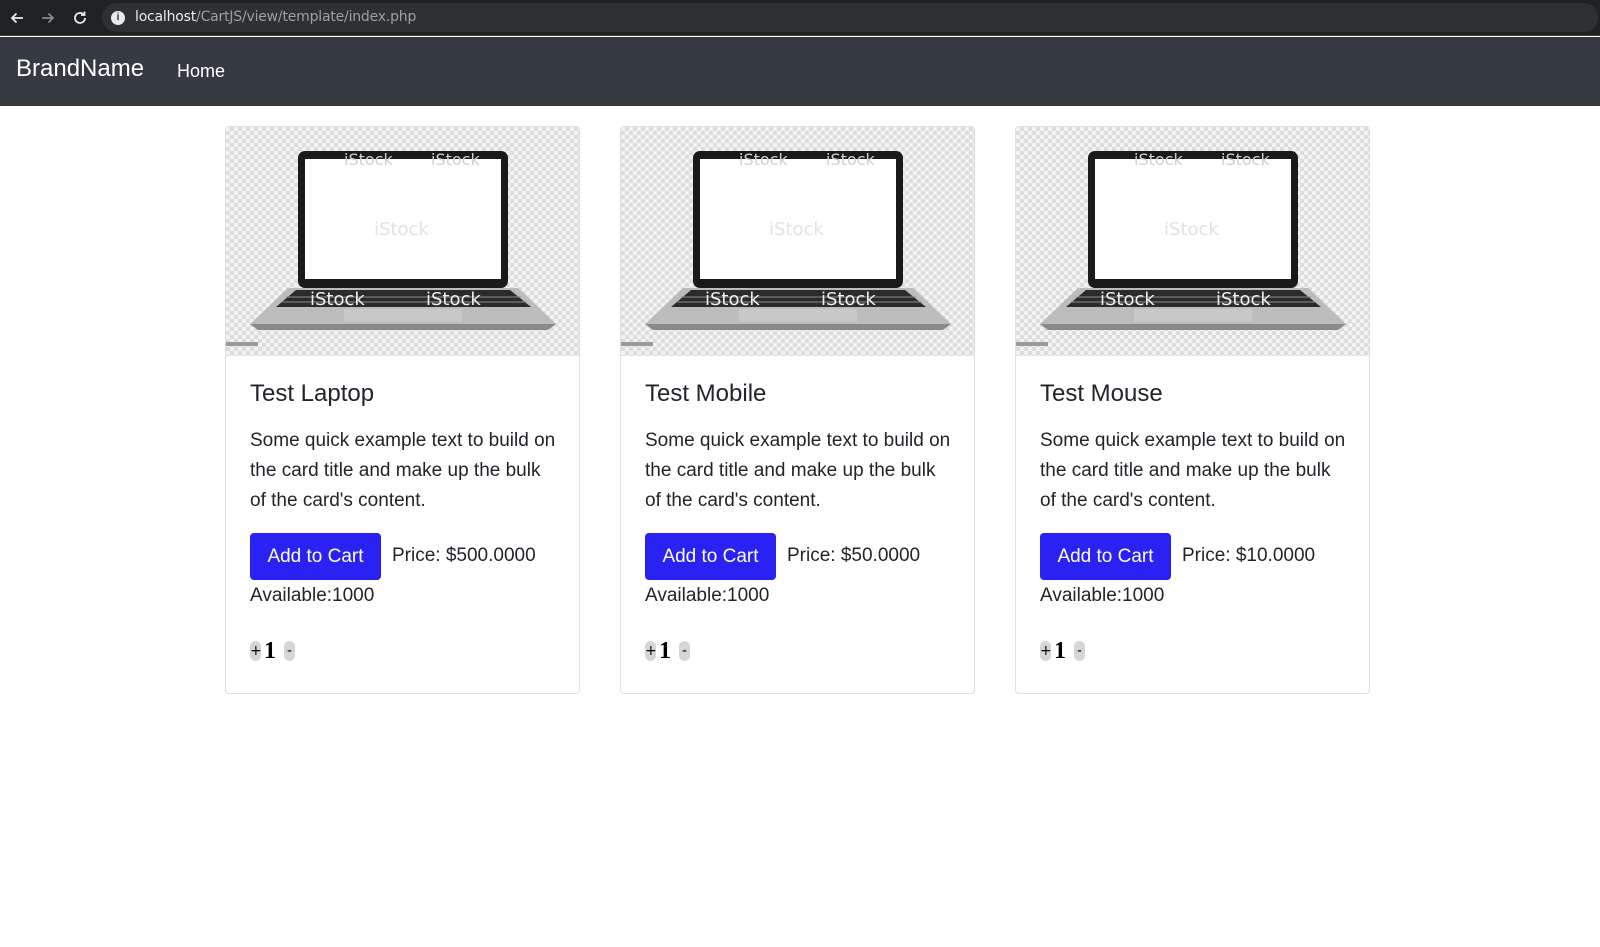  I want to click on card-title: Test Laptop, so click(312, 393).